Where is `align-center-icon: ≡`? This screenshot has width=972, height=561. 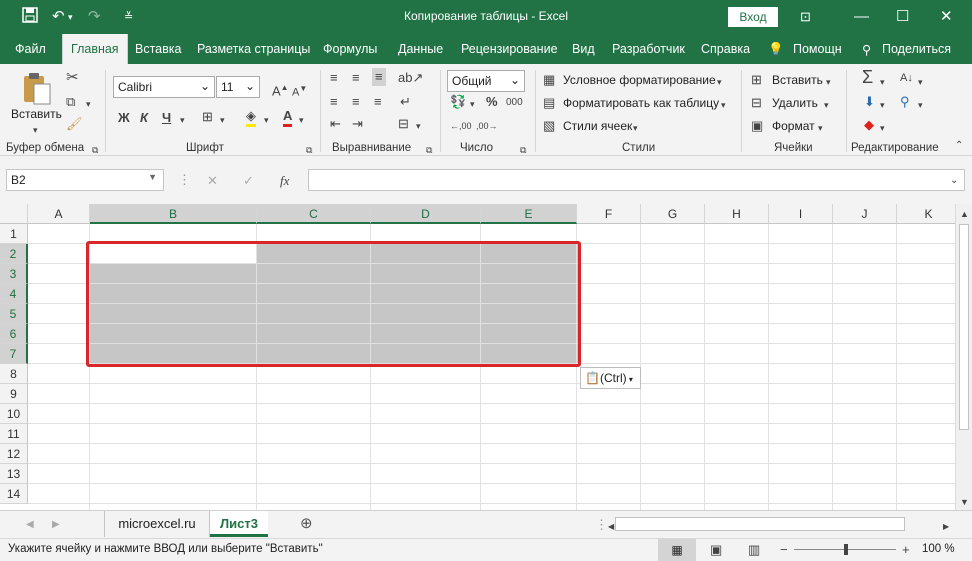
align-center-icon: ≡ is located at coordinates (356, 102).